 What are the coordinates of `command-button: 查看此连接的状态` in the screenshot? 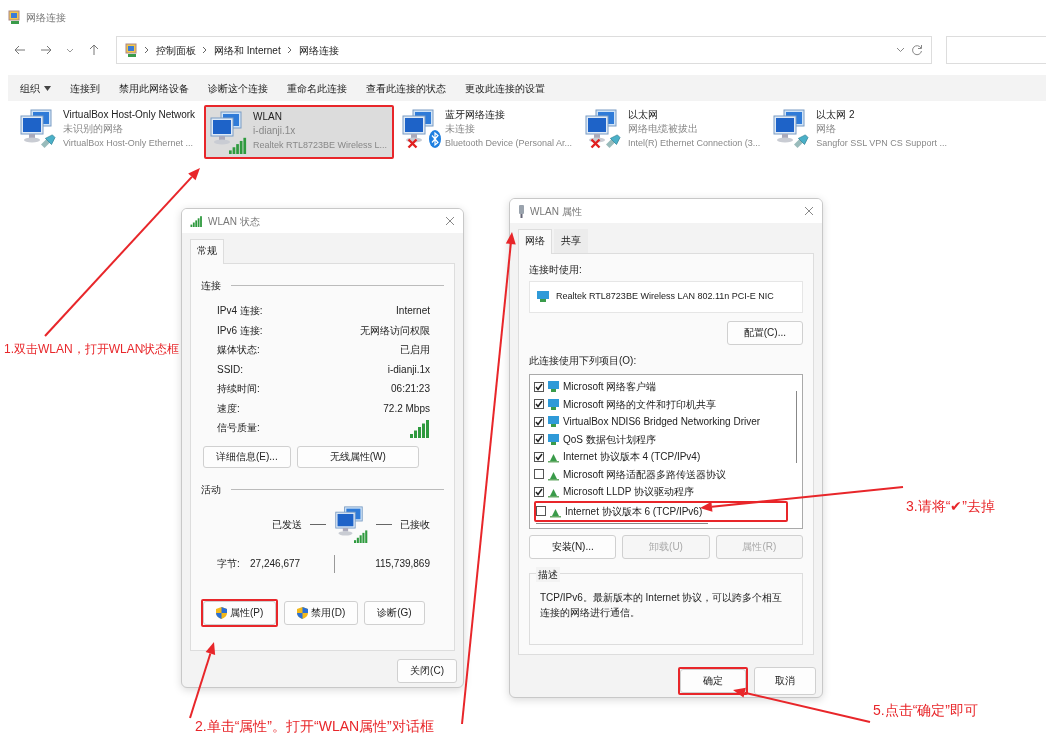 It's located at (406, 88).